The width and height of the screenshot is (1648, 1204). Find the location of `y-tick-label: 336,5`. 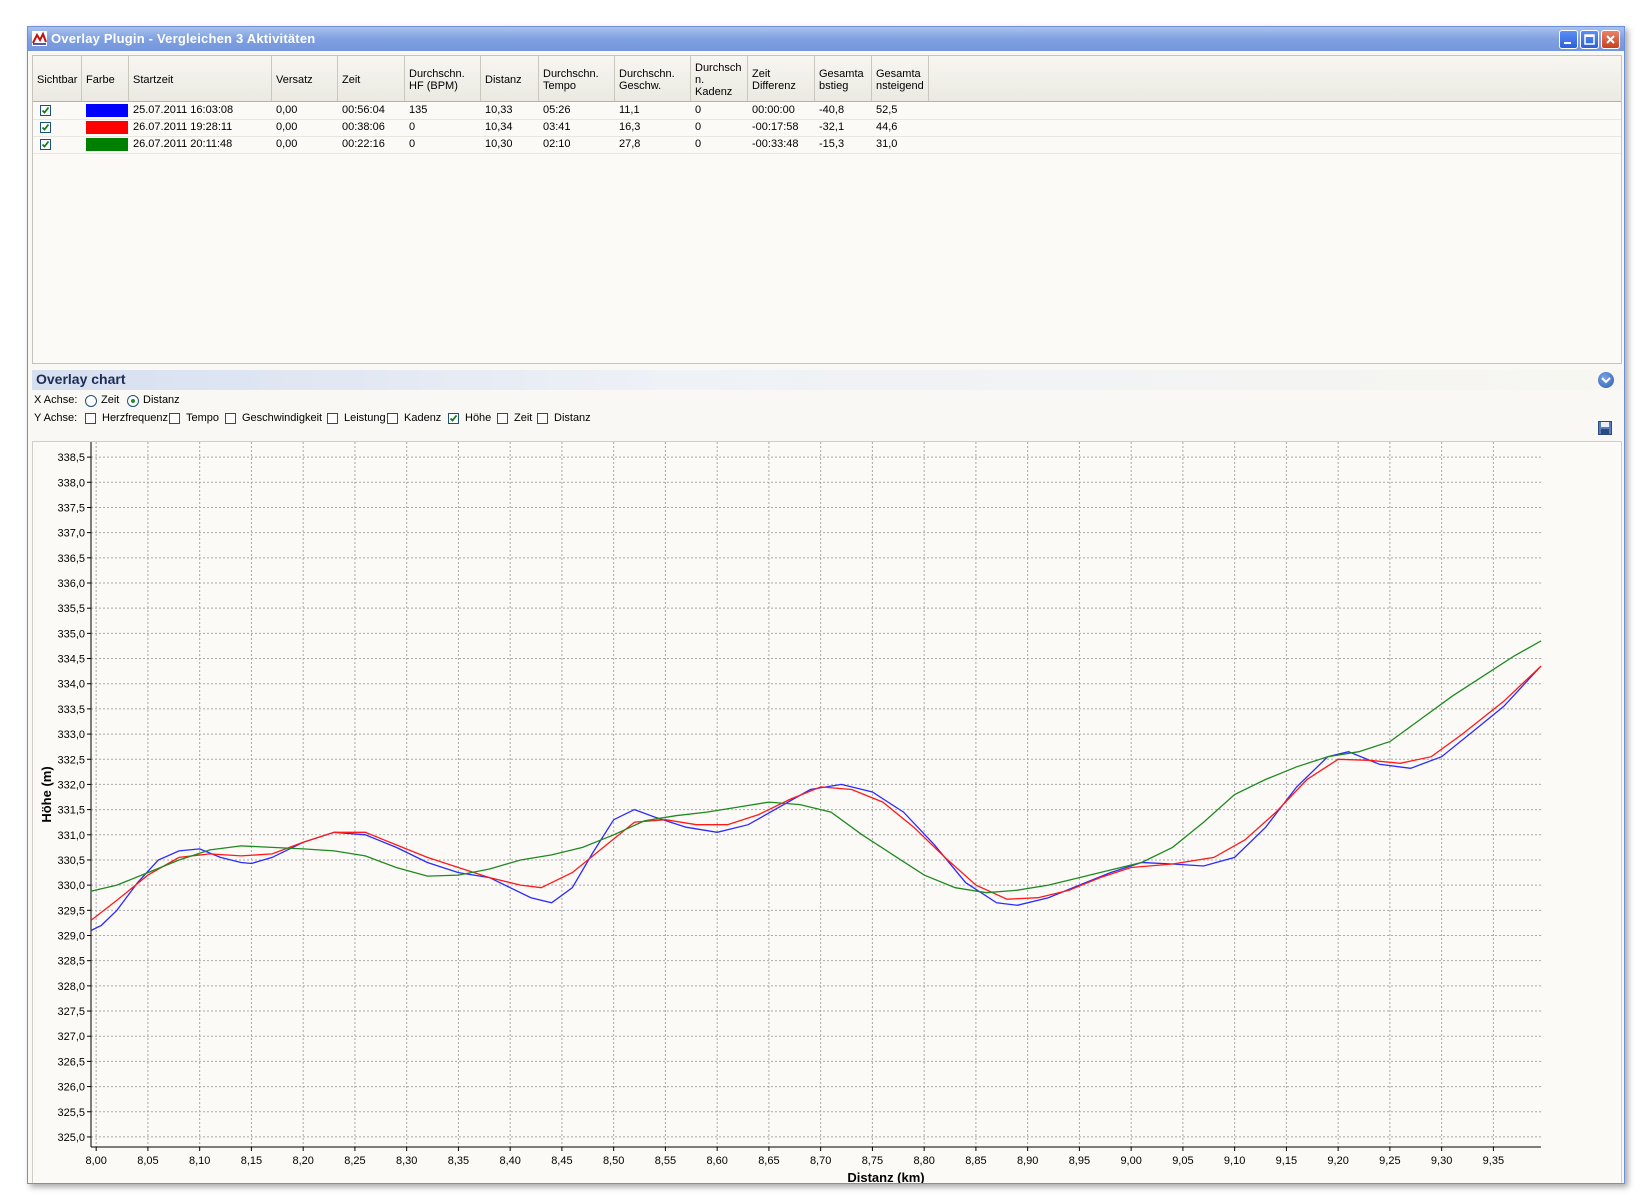

y-tick-label: 336,5 is located at coordinates (71, 559).